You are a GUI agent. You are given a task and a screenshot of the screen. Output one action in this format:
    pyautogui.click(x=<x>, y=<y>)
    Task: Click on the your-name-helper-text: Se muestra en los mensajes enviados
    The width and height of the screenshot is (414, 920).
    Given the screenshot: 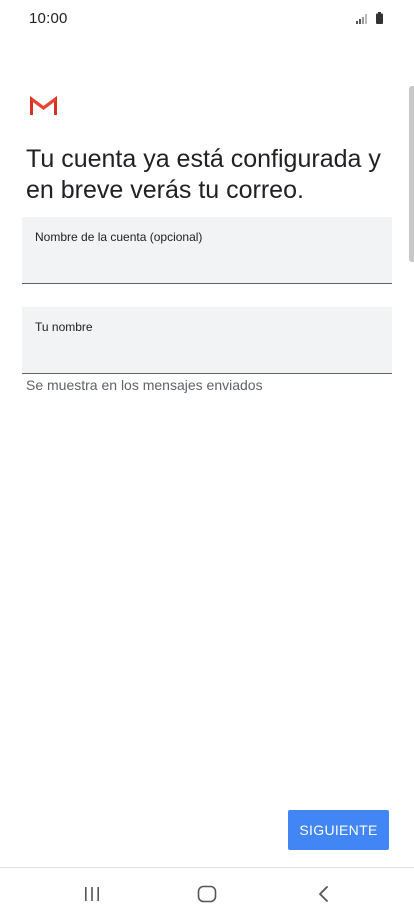 What is the action you would take?
    pyautogui.click(x=144, y=385)
    